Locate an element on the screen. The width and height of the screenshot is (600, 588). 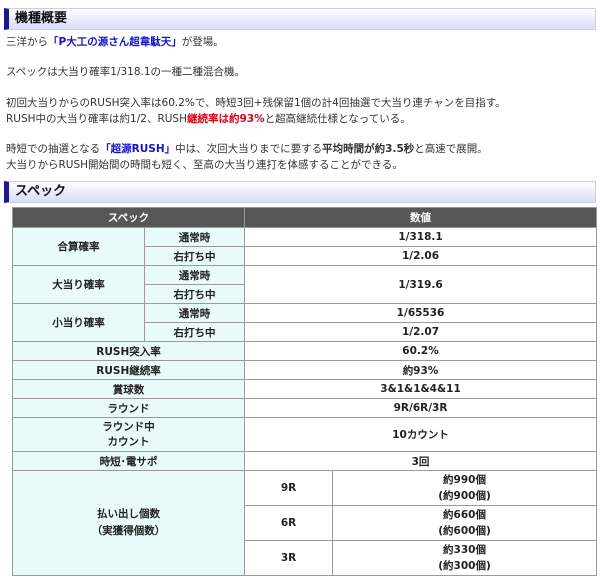
payout-value: 約990個 (約900個) is located at coordinates (465, 488).